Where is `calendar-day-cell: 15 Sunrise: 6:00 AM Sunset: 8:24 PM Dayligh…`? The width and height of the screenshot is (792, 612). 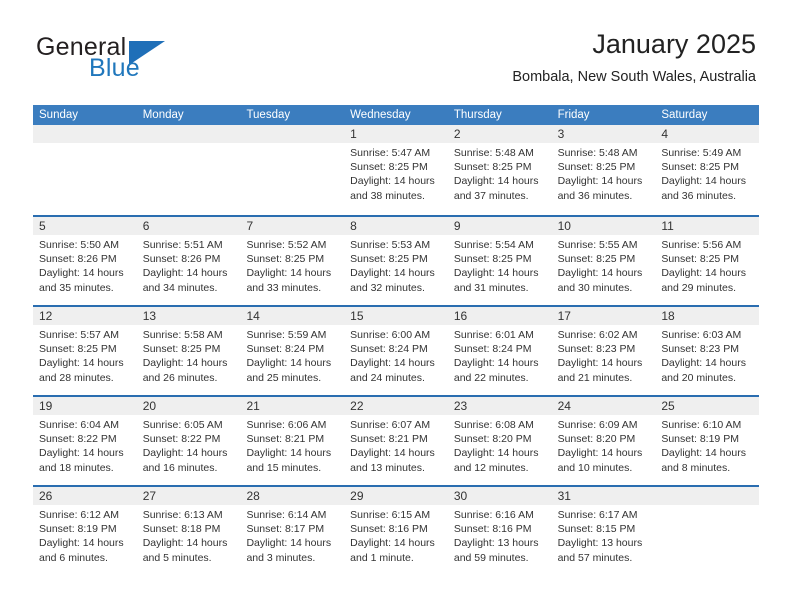 calendar-day-cell: 15 Sunrise: 6:00 AM Sunset: 8:24 PM Dayligh… is located at coordinates (396, 351).